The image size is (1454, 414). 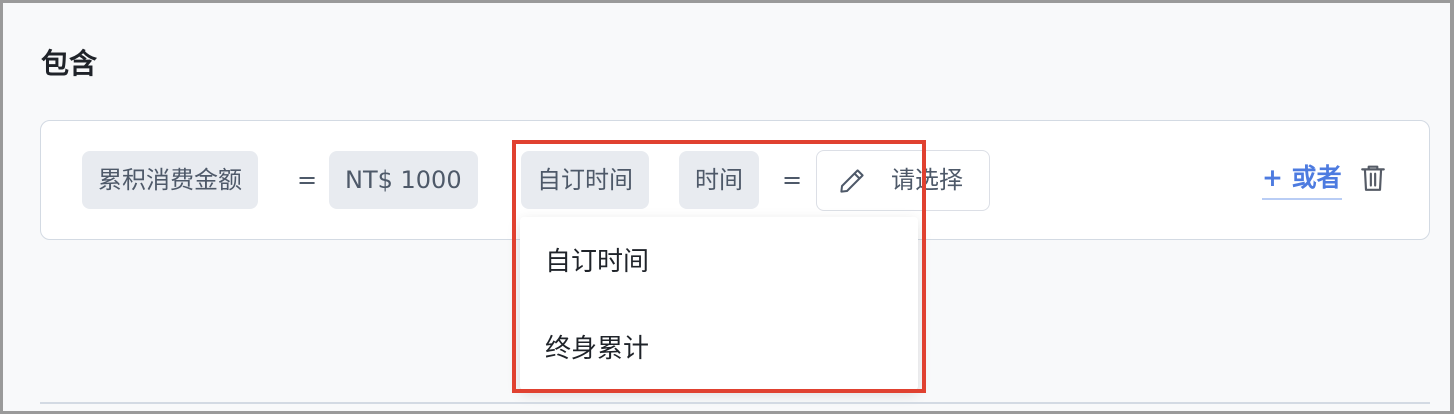 What do you see at coordinates (735, 403) in the screenshot?
I see `divider` at bounding box center [735, 403].